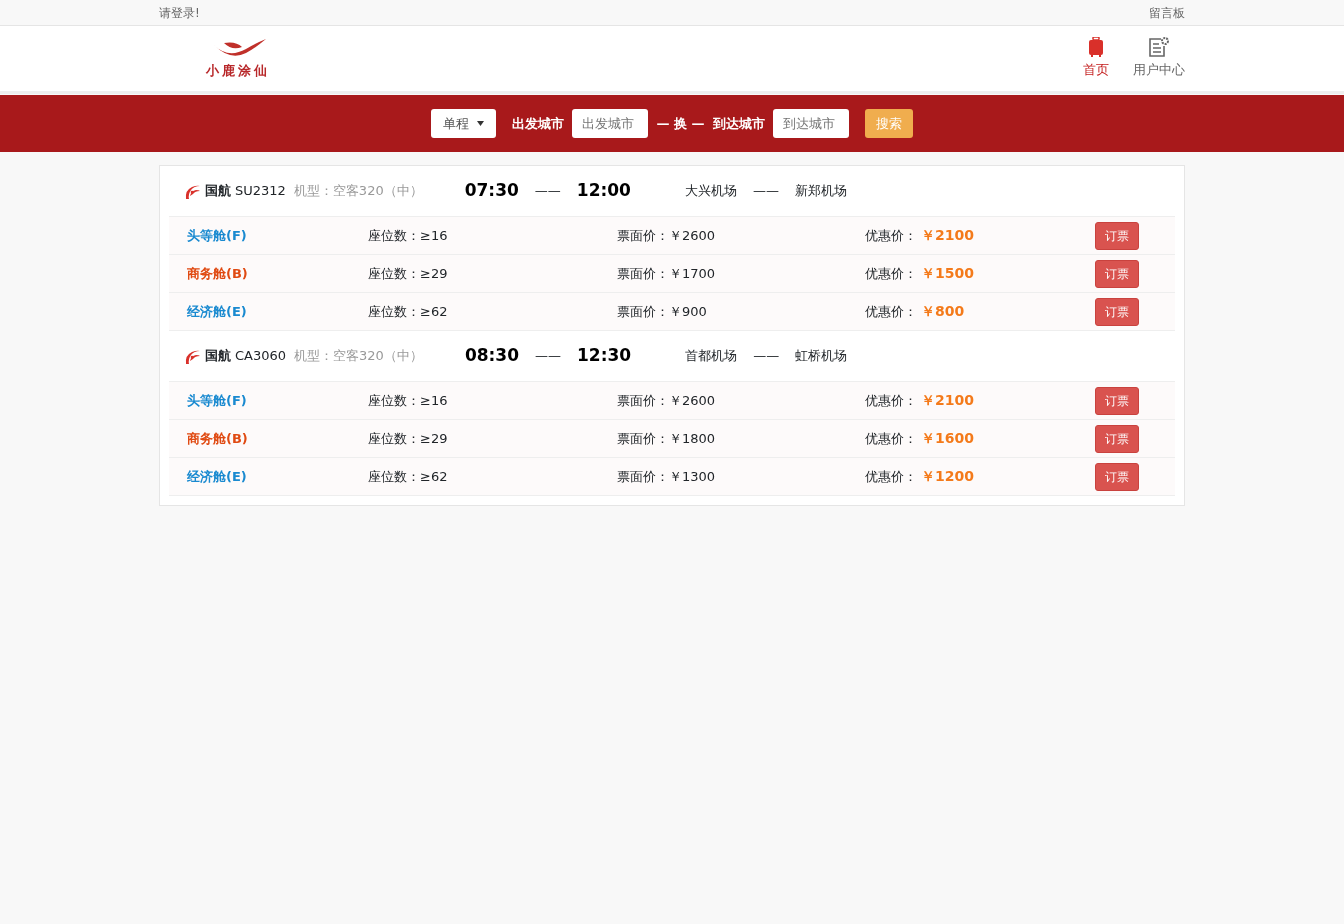 This screenshot has height=924, width=1344. Describe the element at coordinates (947, 438) in the screenshot. I see `discount-price: ￥1600` at that location.